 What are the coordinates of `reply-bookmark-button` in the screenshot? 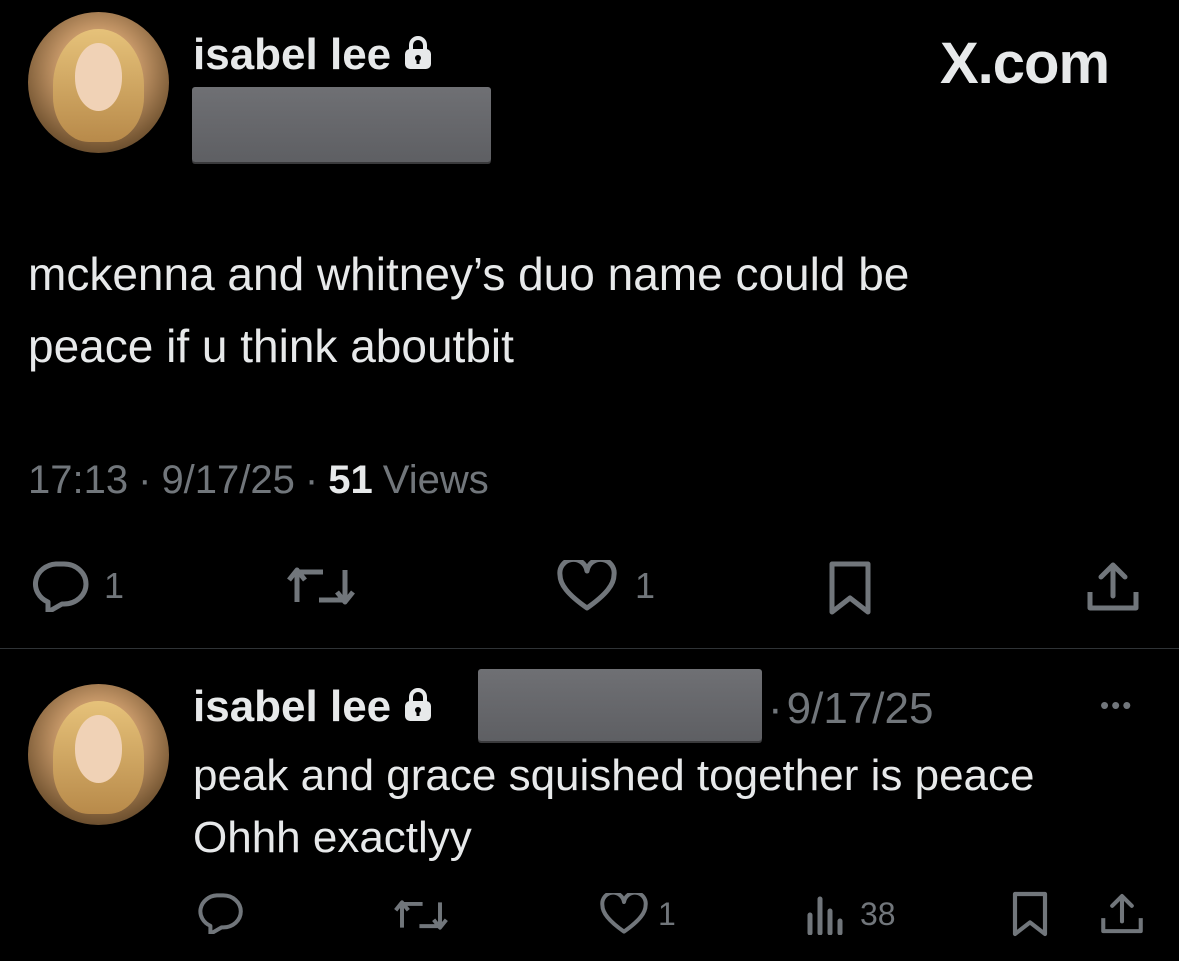 It's located at (1030, 914).